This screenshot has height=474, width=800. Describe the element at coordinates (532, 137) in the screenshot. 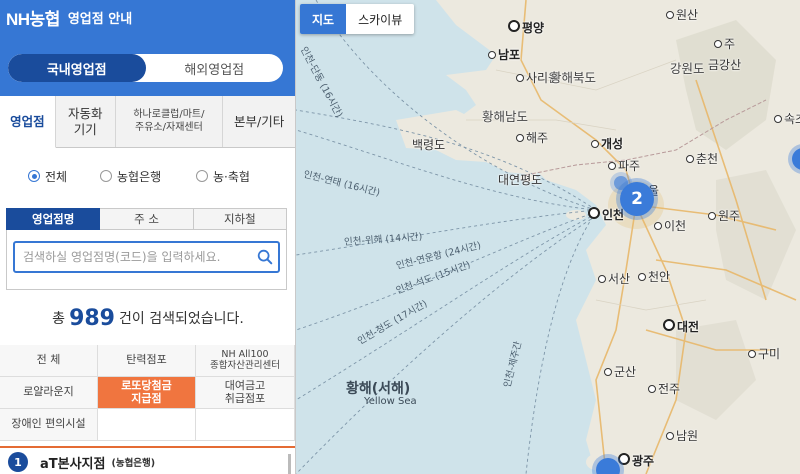

I see `map-label-haeju: 해주` at that location.